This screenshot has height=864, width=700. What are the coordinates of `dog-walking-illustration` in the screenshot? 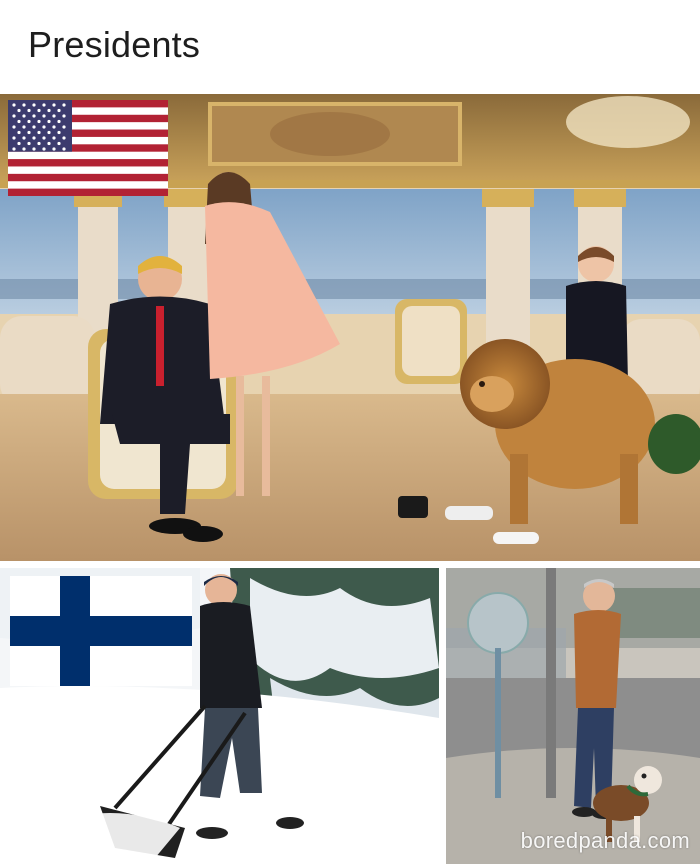 It's located at (573, 716).